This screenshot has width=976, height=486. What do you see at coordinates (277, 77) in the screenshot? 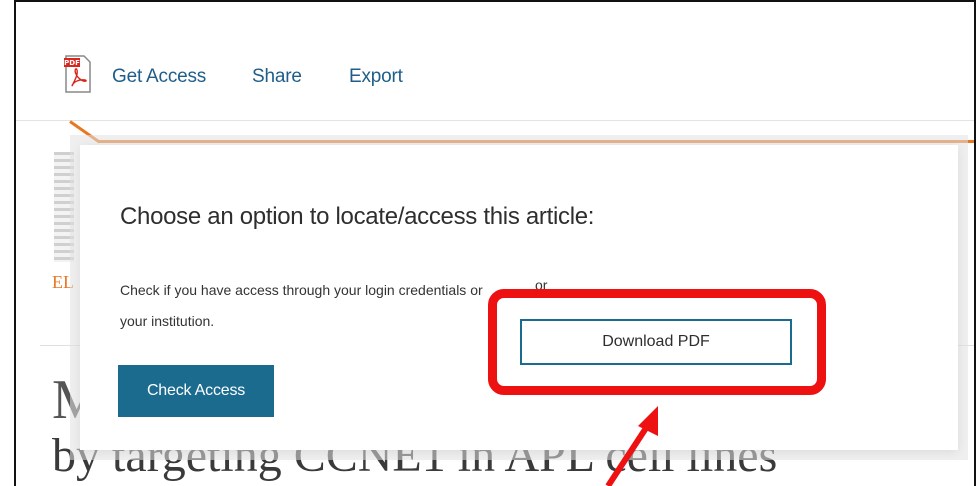
I see `share-link: Share` at bounding box center [277, 77].